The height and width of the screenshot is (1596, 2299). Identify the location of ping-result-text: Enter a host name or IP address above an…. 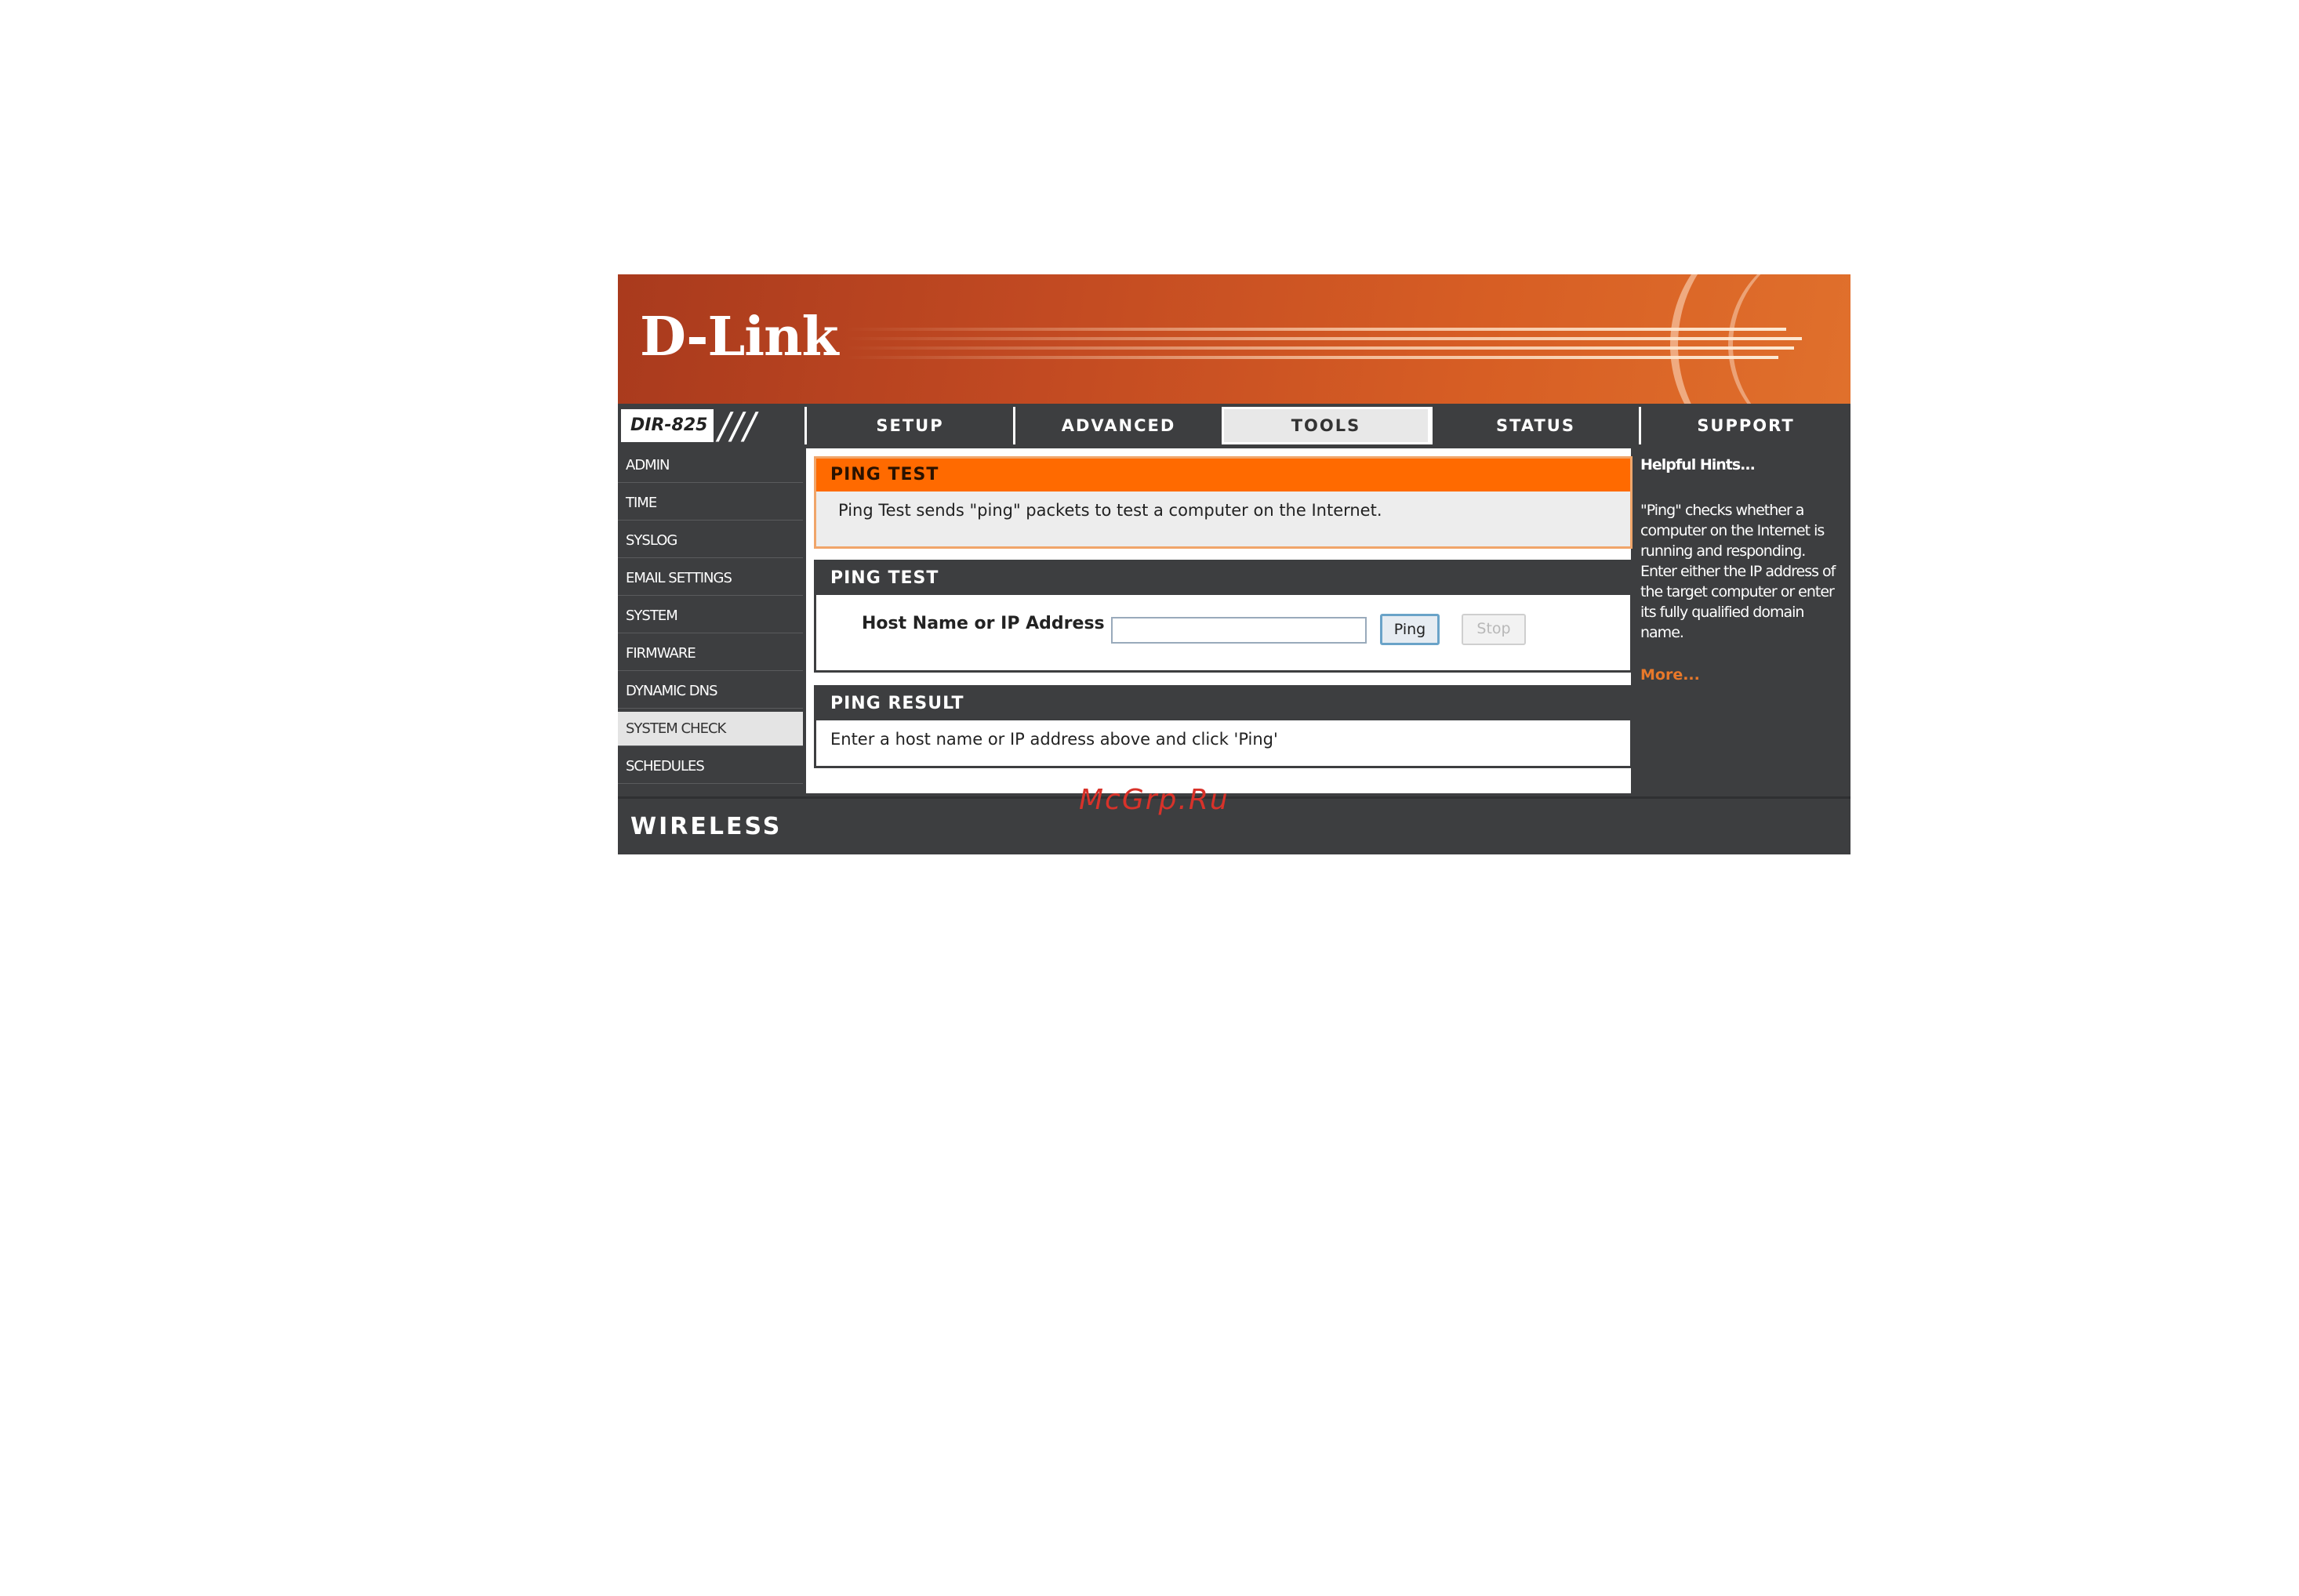
(1054, 739).